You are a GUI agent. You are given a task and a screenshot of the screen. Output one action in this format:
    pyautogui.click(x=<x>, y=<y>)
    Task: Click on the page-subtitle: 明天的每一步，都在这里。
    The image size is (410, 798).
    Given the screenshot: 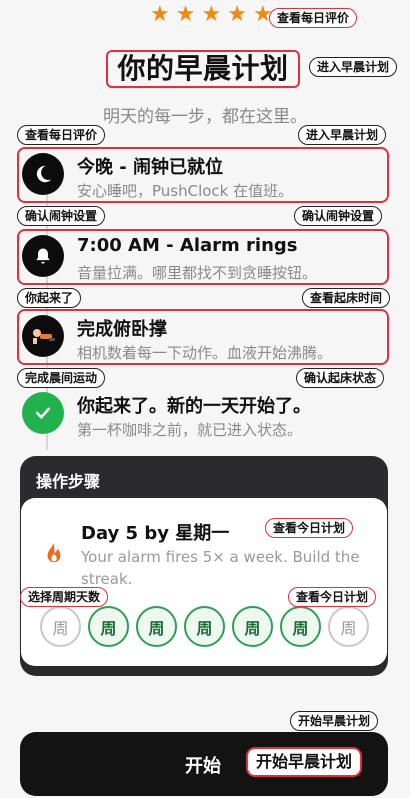 What is the action you would take?
    pyautogui.click(x=205, y=117)
    